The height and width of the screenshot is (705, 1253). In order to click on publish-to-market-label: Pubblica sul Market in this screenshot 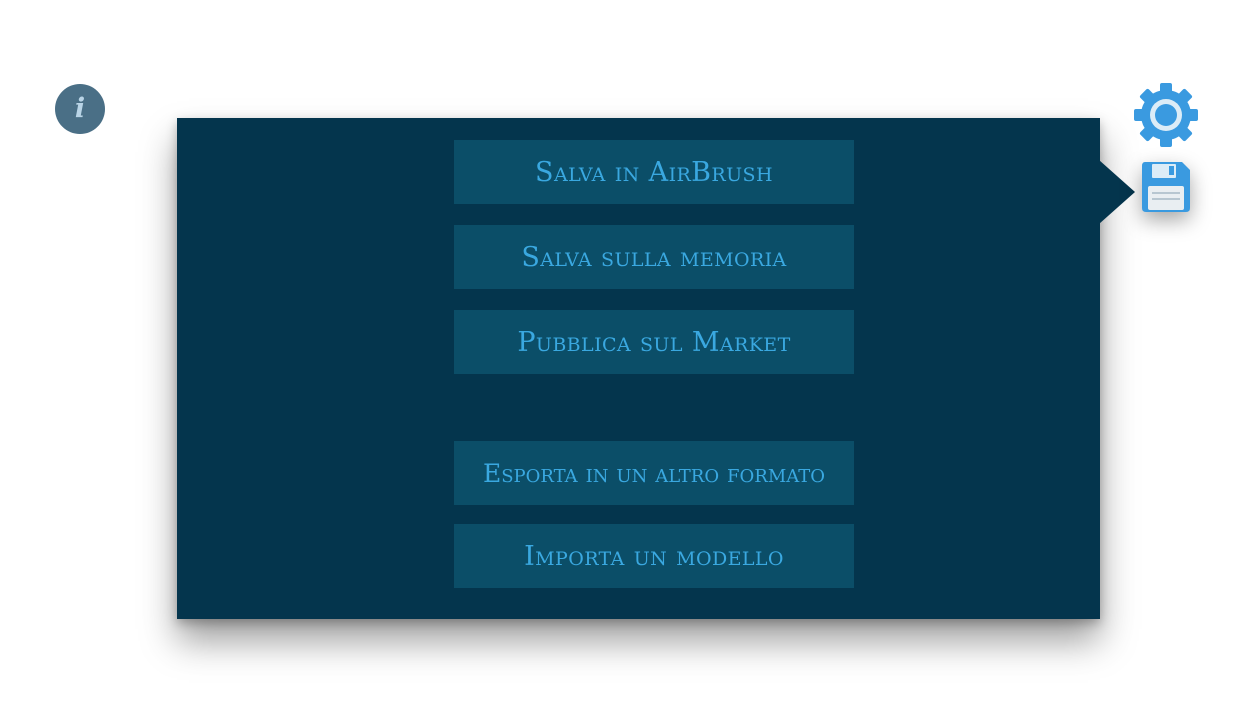, I will do `click(654, 342)`.